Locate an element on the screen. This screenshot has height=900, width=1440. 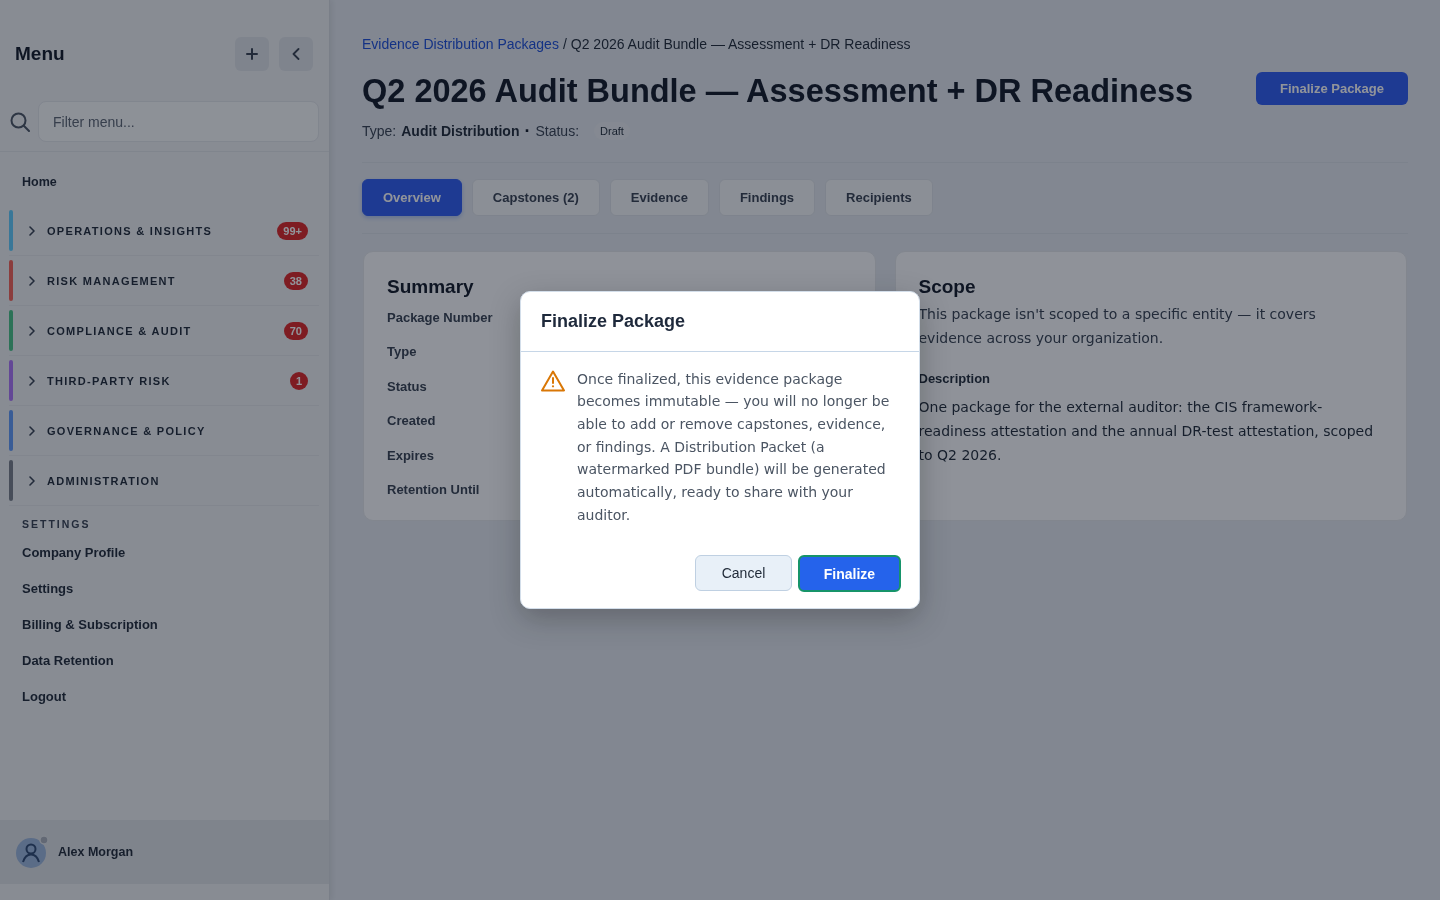
user-bar: Alex Morgan is located at coordinates (164, 852).